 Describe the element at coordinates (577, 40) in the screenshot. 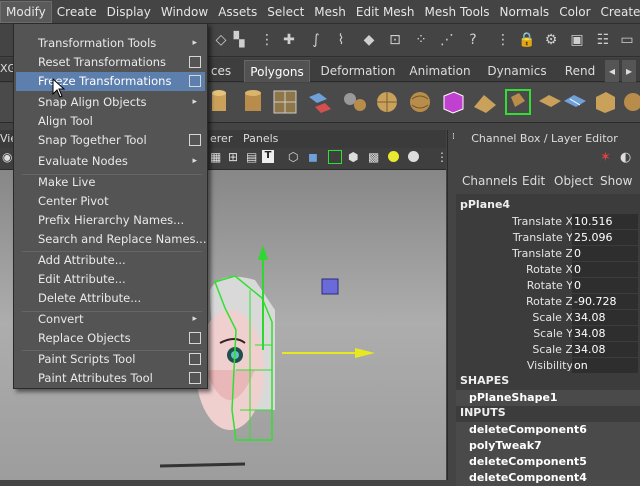

I see `render-settings-icon: ▣` at that location.